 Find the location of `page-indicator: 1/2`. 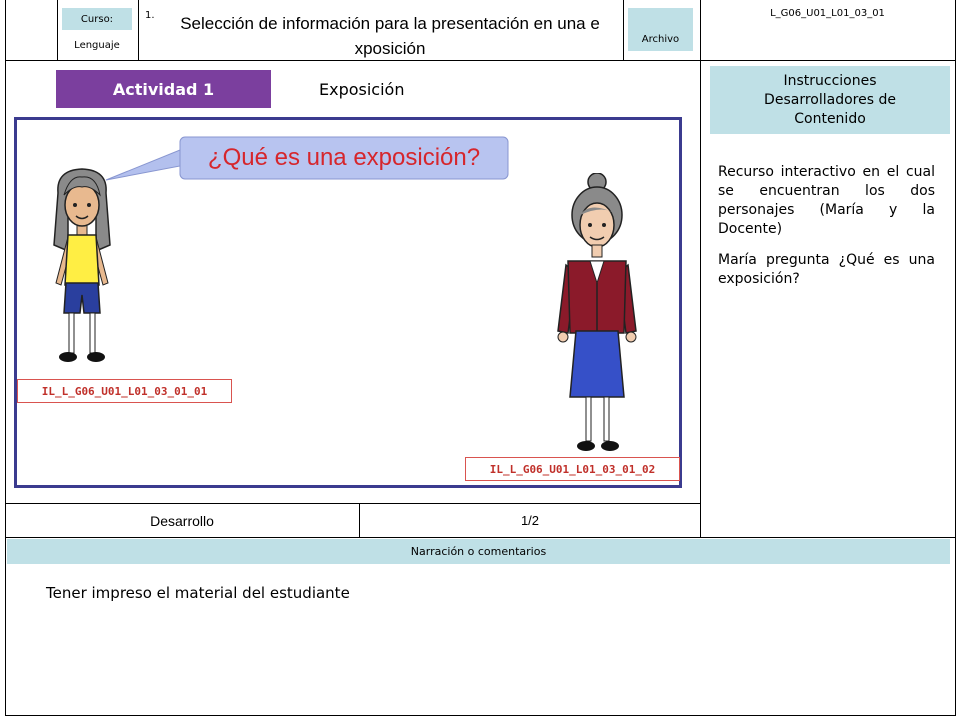

page-indicator: 1/2 is located at coordinates (530, 520).